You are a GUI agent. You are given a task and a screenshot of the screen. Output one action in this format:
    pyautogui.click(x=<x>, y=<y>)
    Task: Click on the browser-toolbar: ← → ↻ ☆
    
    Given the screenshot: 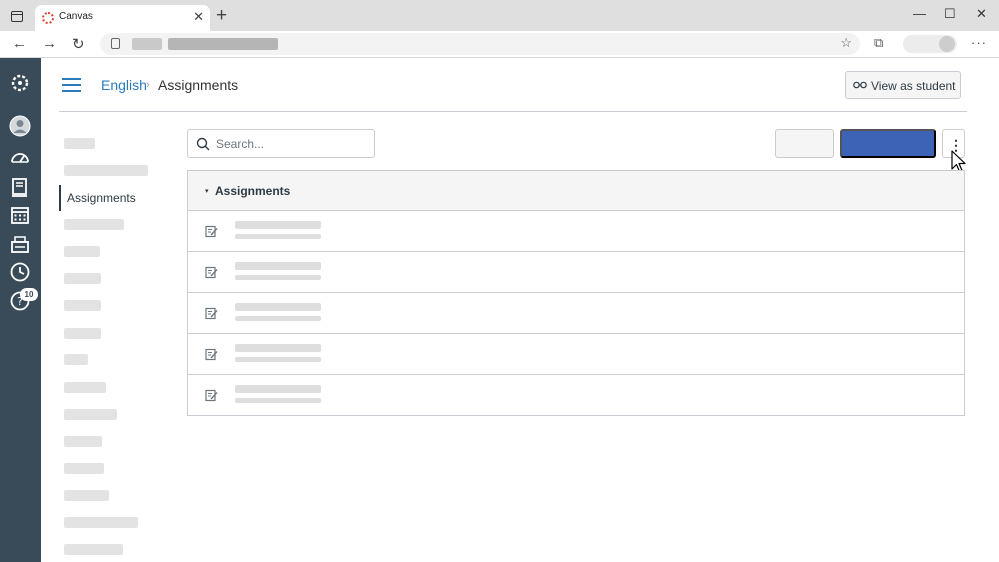 What is the action you would take?
    pyautogui.click(x=499, y=44)
    